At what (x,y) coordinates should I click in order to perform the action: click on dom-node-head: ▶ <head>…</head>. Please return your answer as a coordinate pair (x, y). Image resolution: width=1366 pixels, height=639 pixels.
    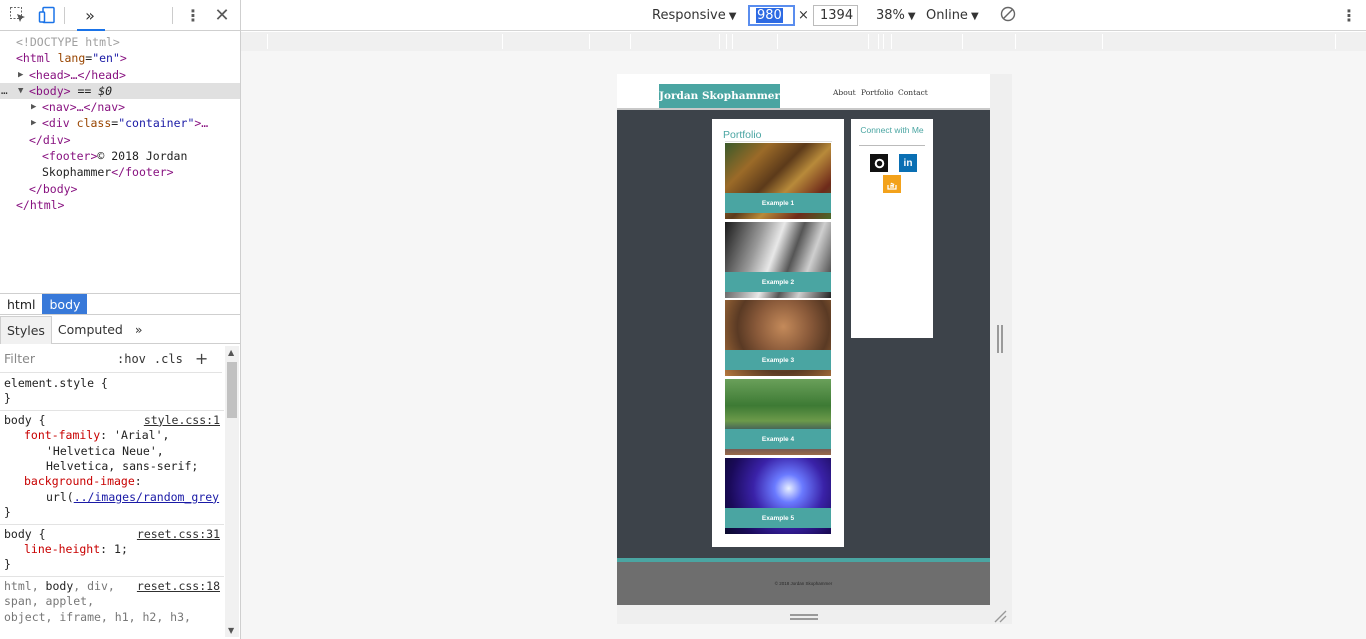
    Looking at the image, I should click on (120, 75).